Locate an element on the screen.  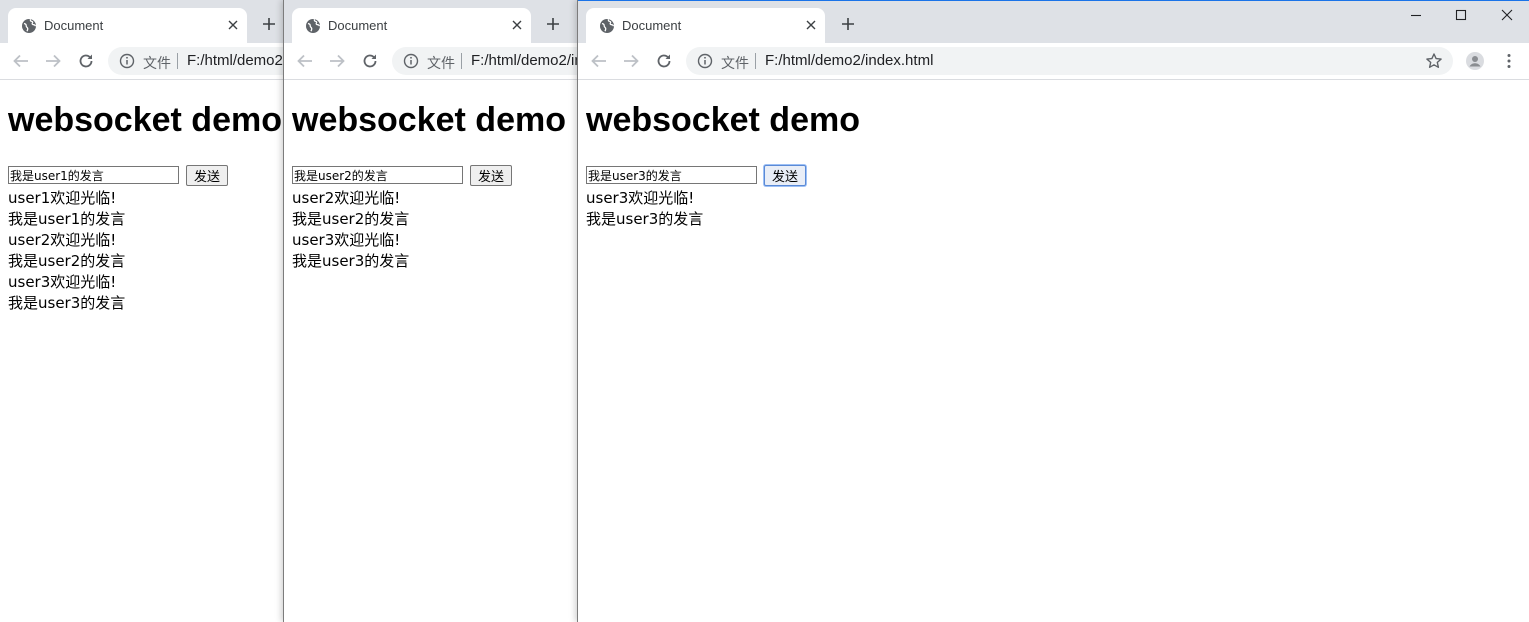
message-list: user3欢迎光临! 我是user3的发言 is located at coordinates (644, 209).